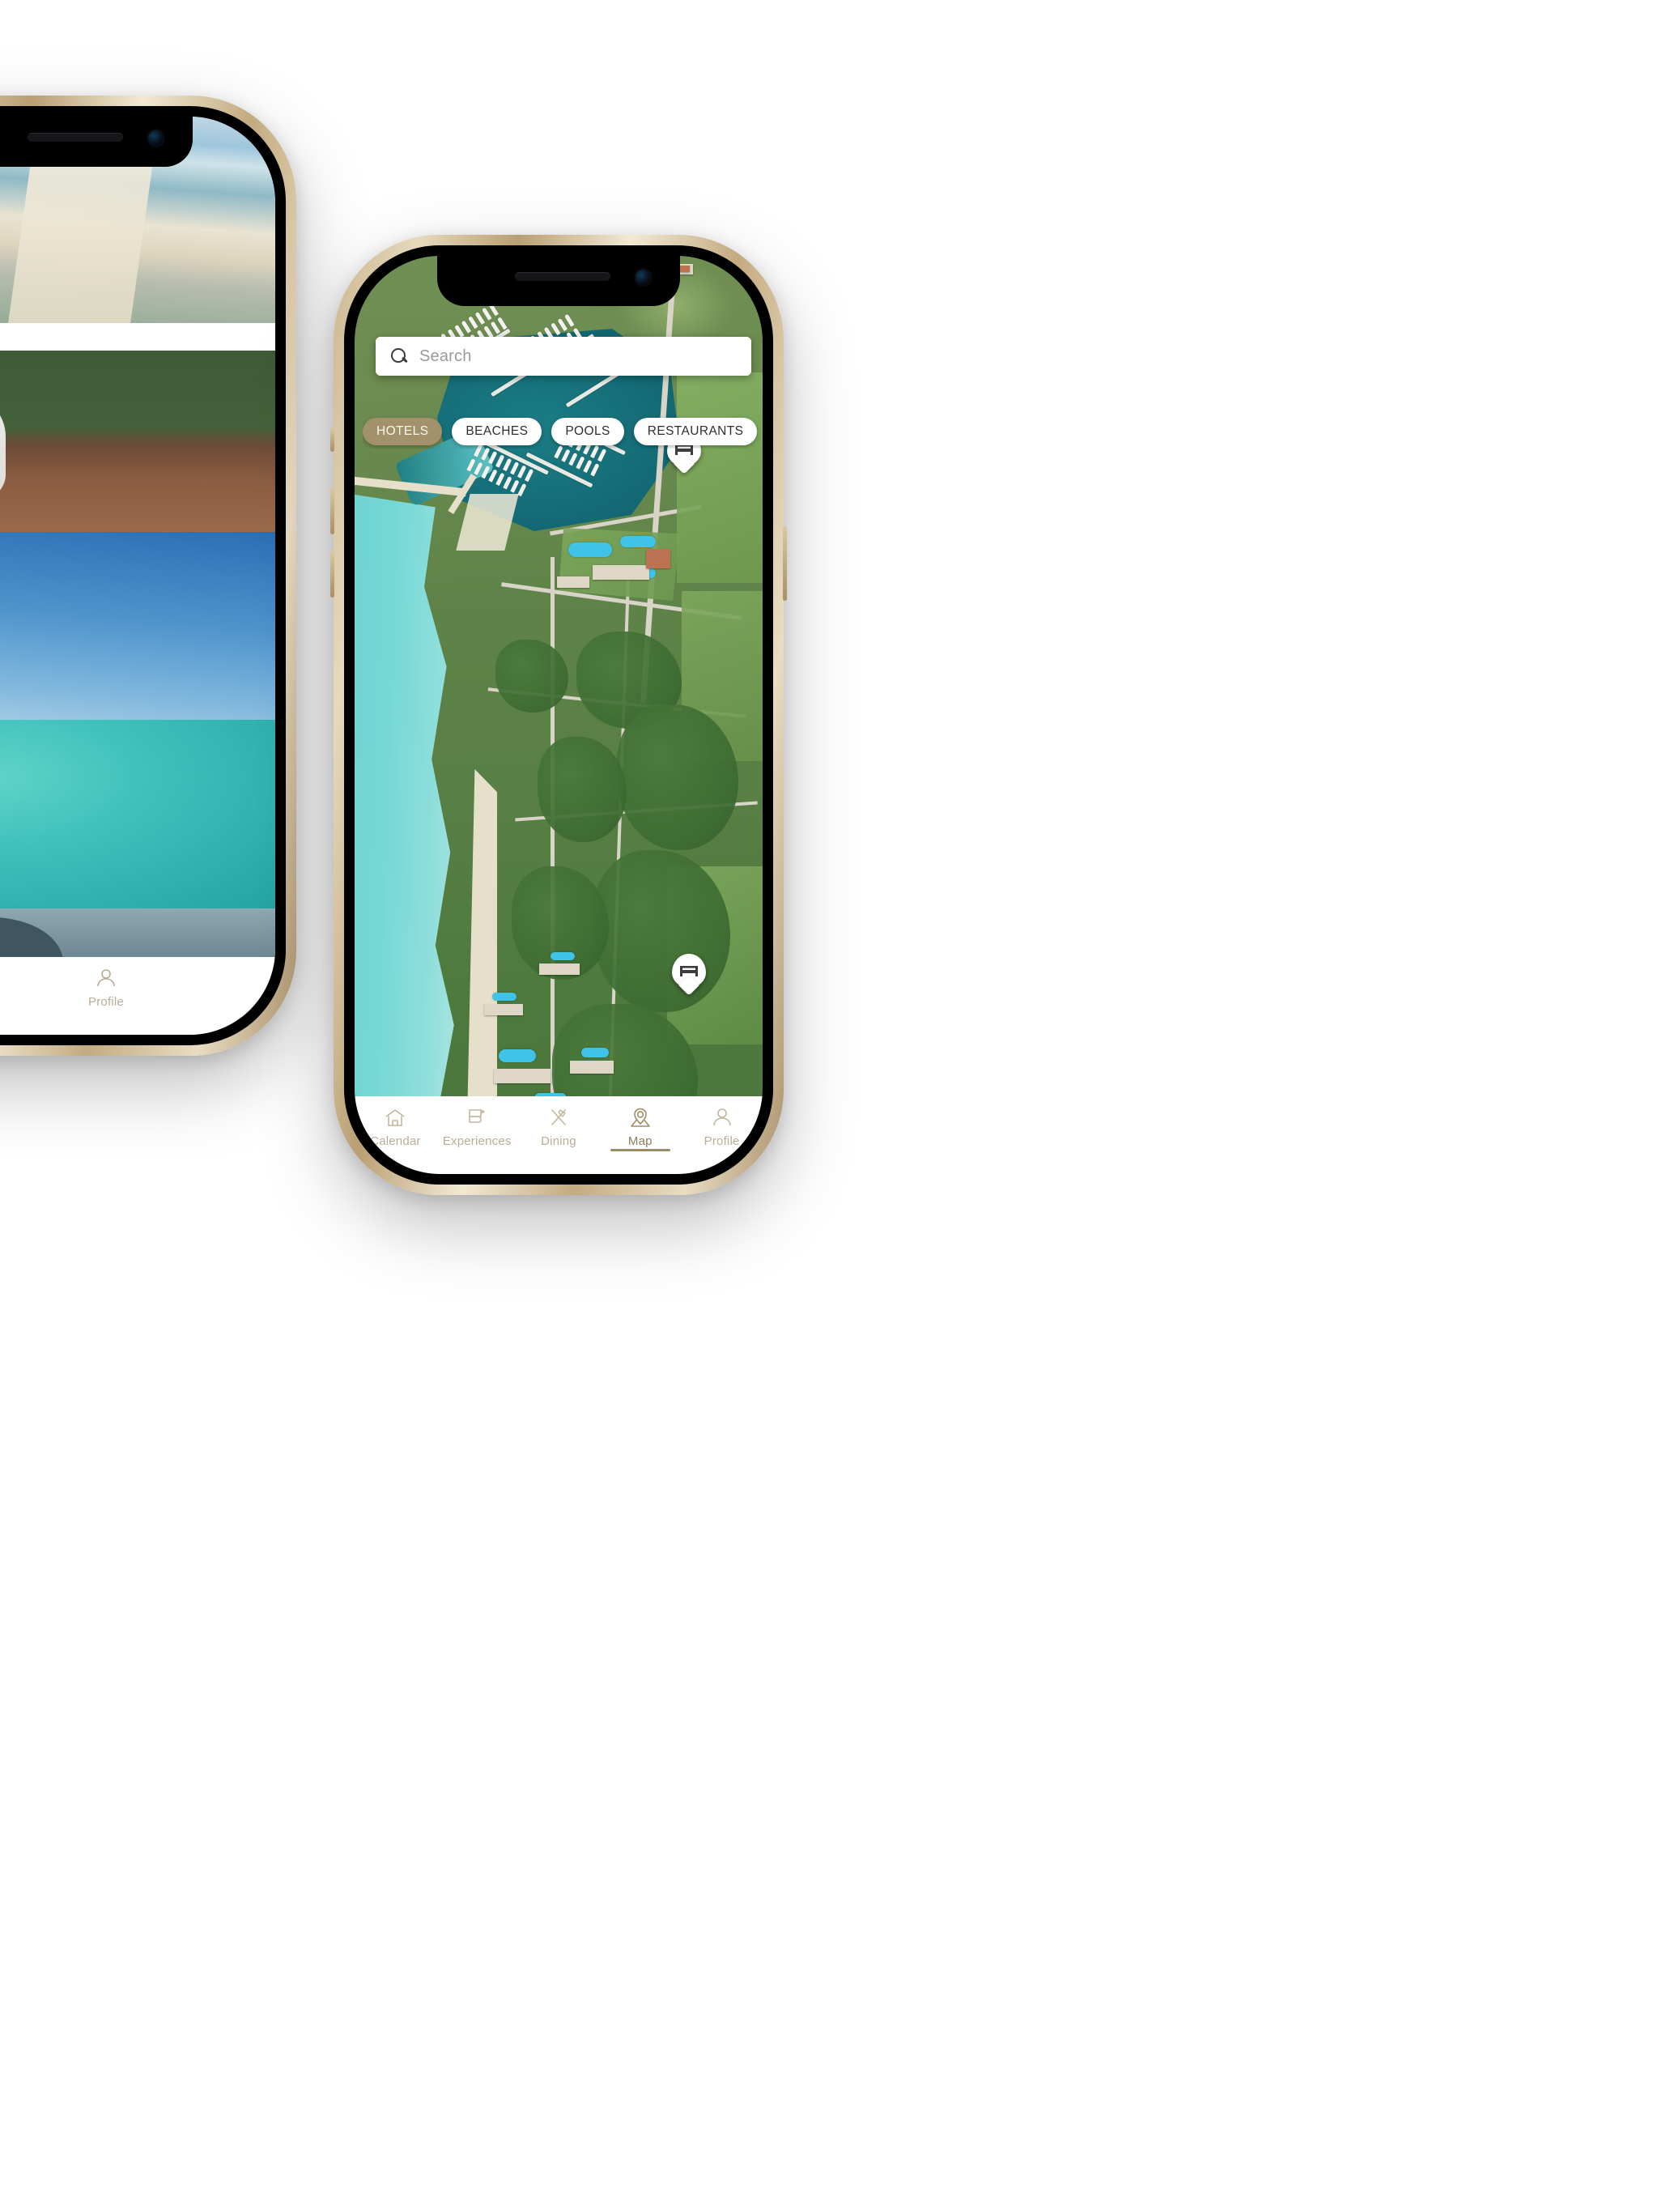 This screenshot has height=2212, width=1658. What do you see at coordinates (689, 971) in the screenshot?
I see `bed-icon` at bounding box center [689, 971].